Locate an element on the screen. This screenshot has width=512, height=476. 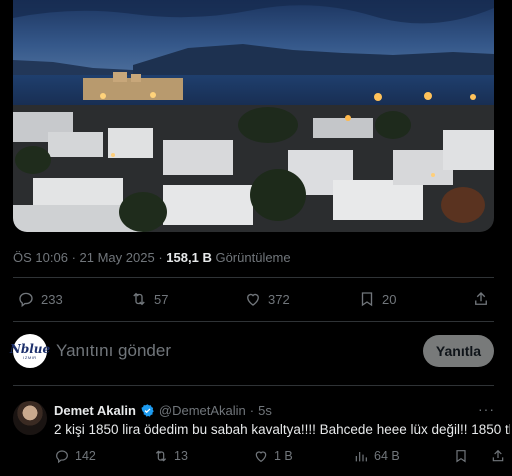
reply-input: Yanıtını gönder is located at coordinates (113, 351).